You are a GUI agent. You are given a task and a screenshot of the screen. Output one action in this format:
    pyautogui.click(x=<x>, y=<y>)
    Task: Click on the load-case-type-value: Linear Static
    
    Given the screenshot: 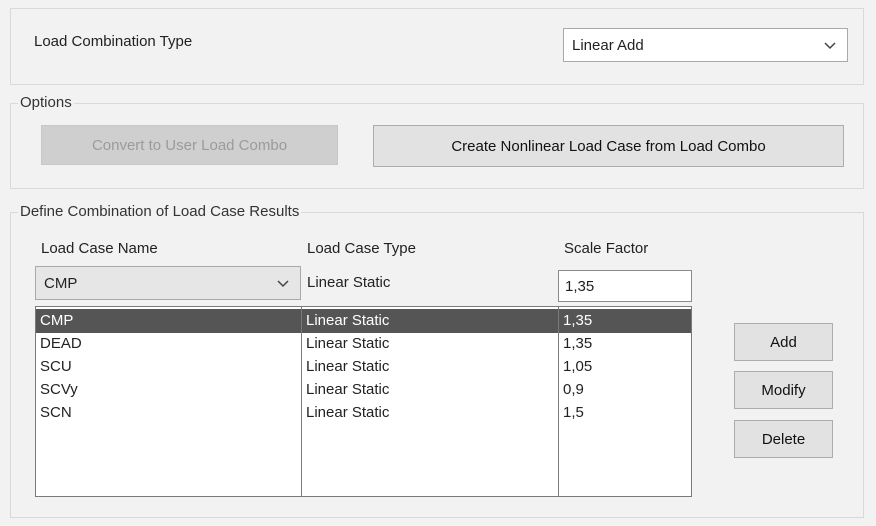 What is the action you would take?
    pyautogui.click(x=349, y=282)
    